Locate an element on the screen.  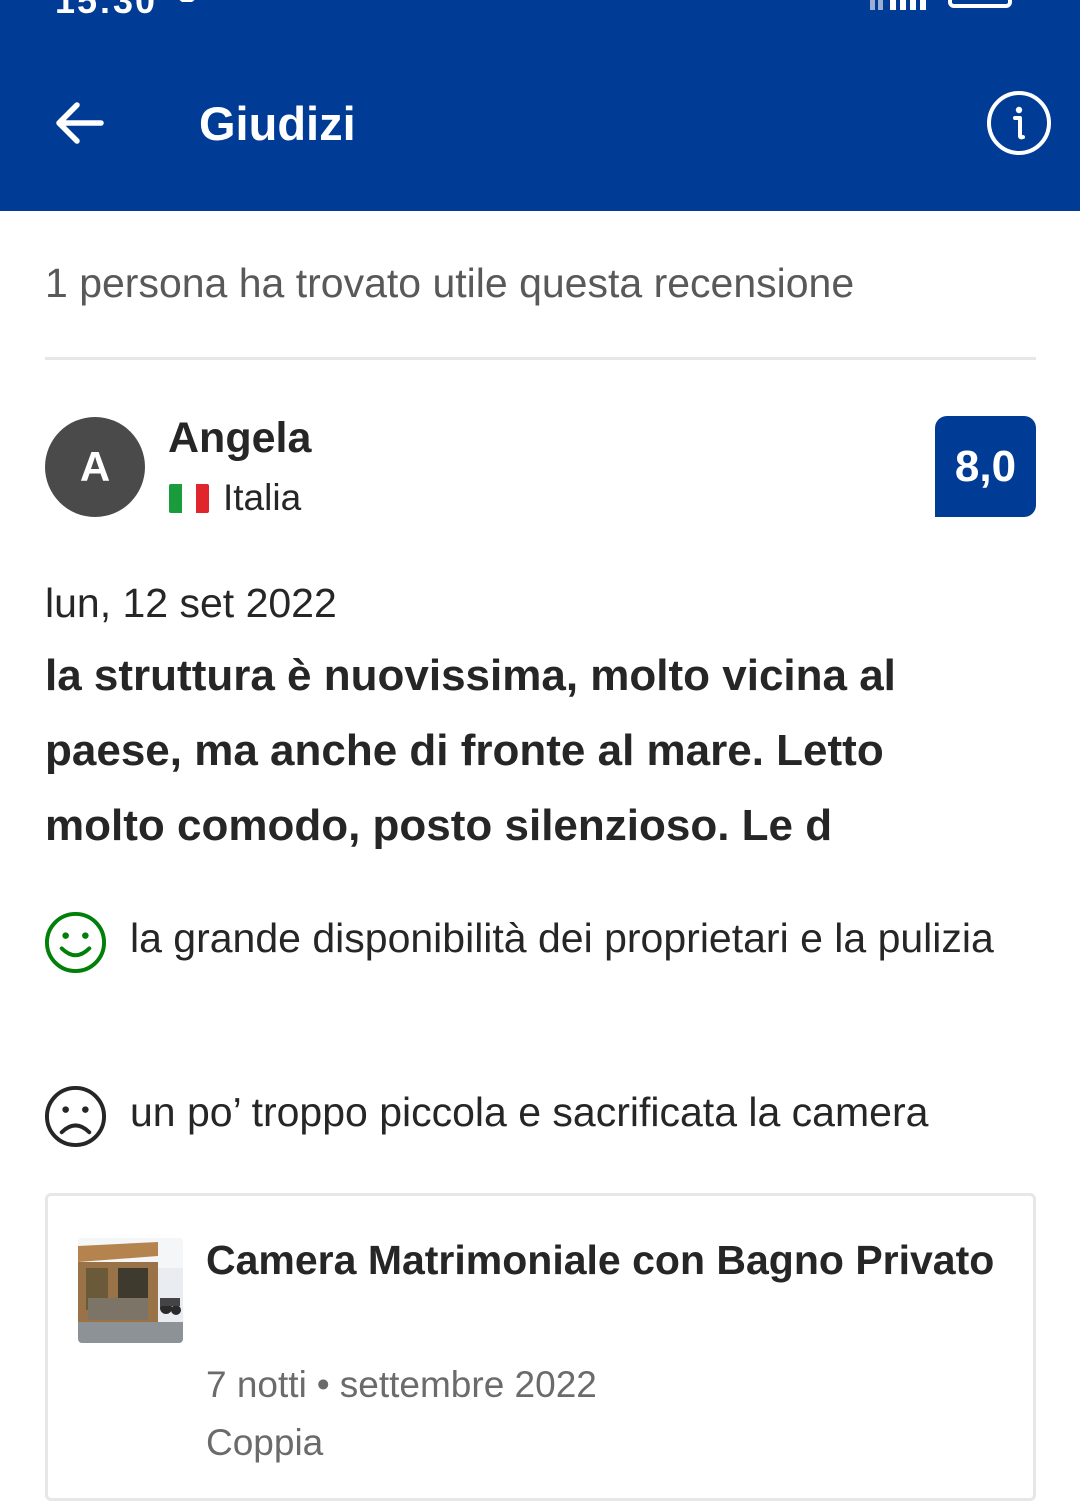
review-date: lun, 12 set 2022 is located at coordinates (191, 603).